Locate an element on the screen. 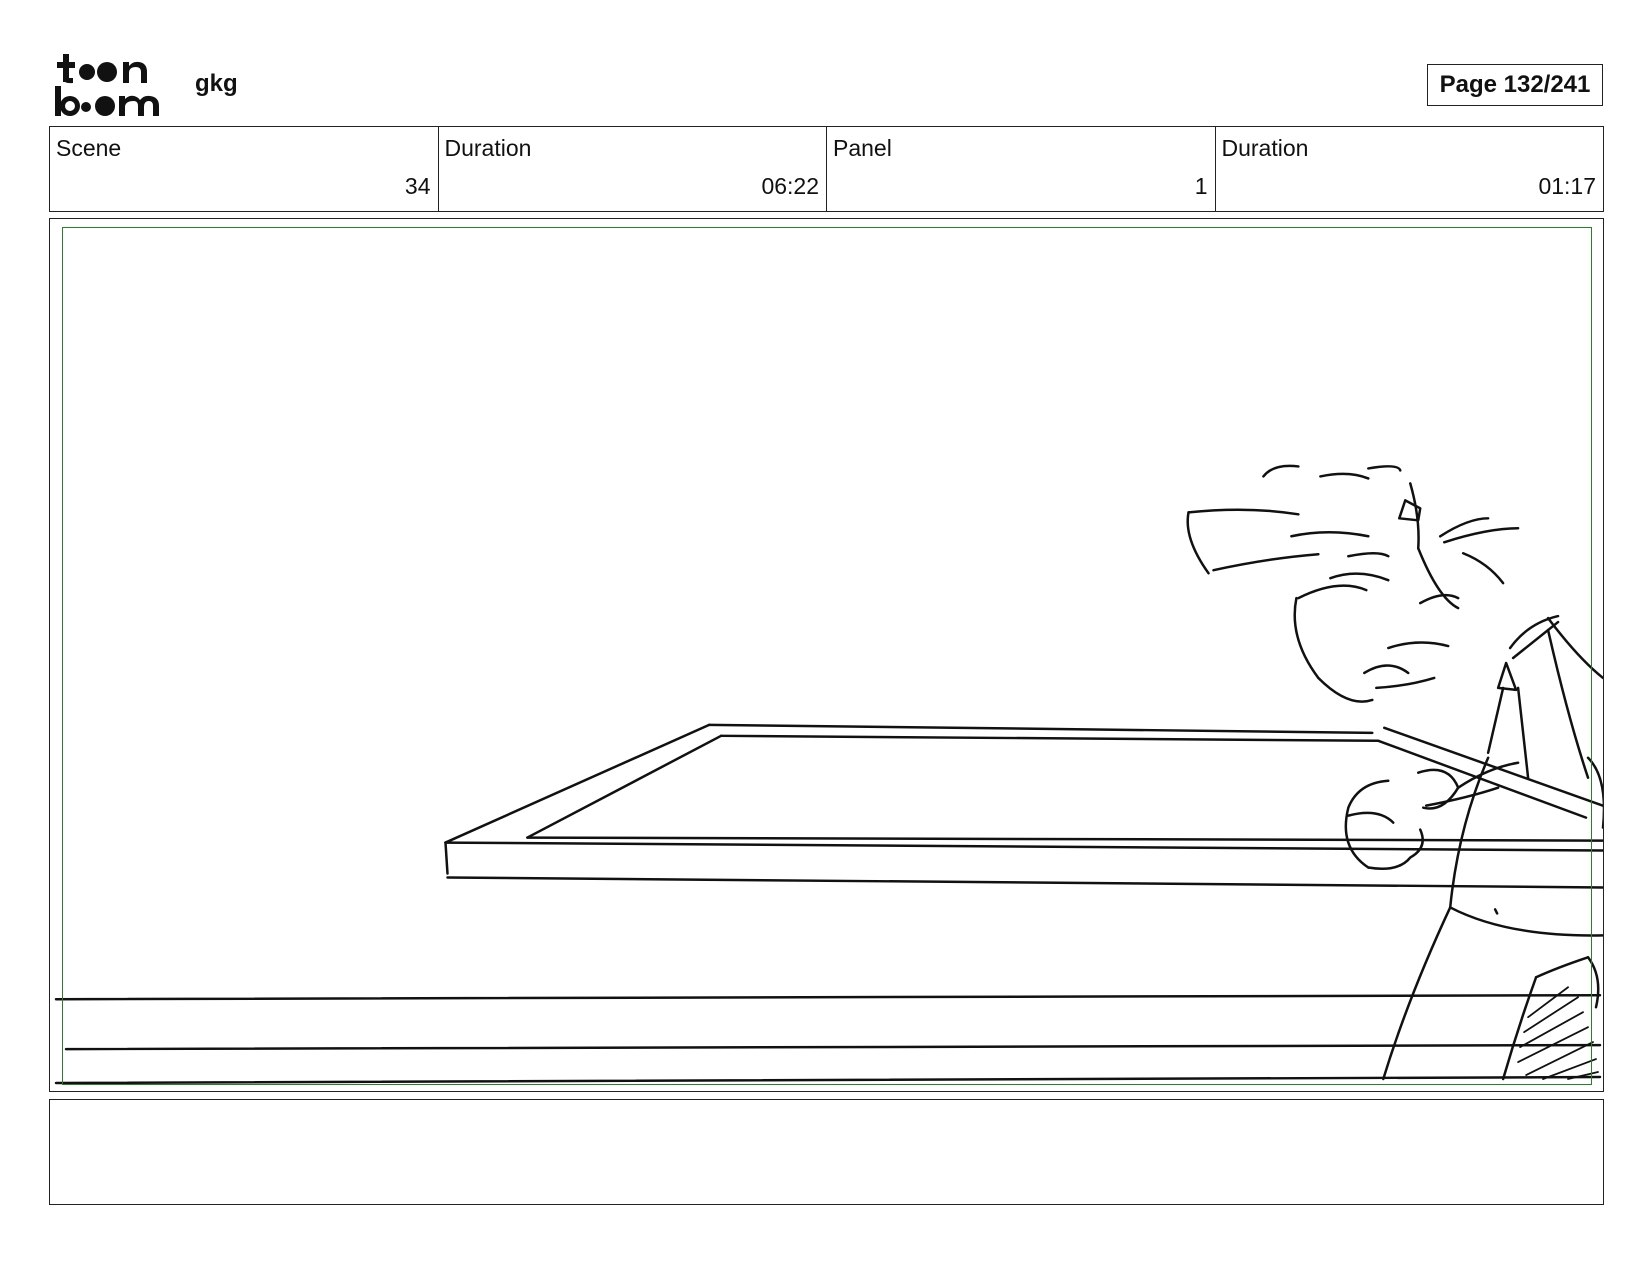  scene-duration-cell: Duration 06:22 is located at coordinates (633, 169).